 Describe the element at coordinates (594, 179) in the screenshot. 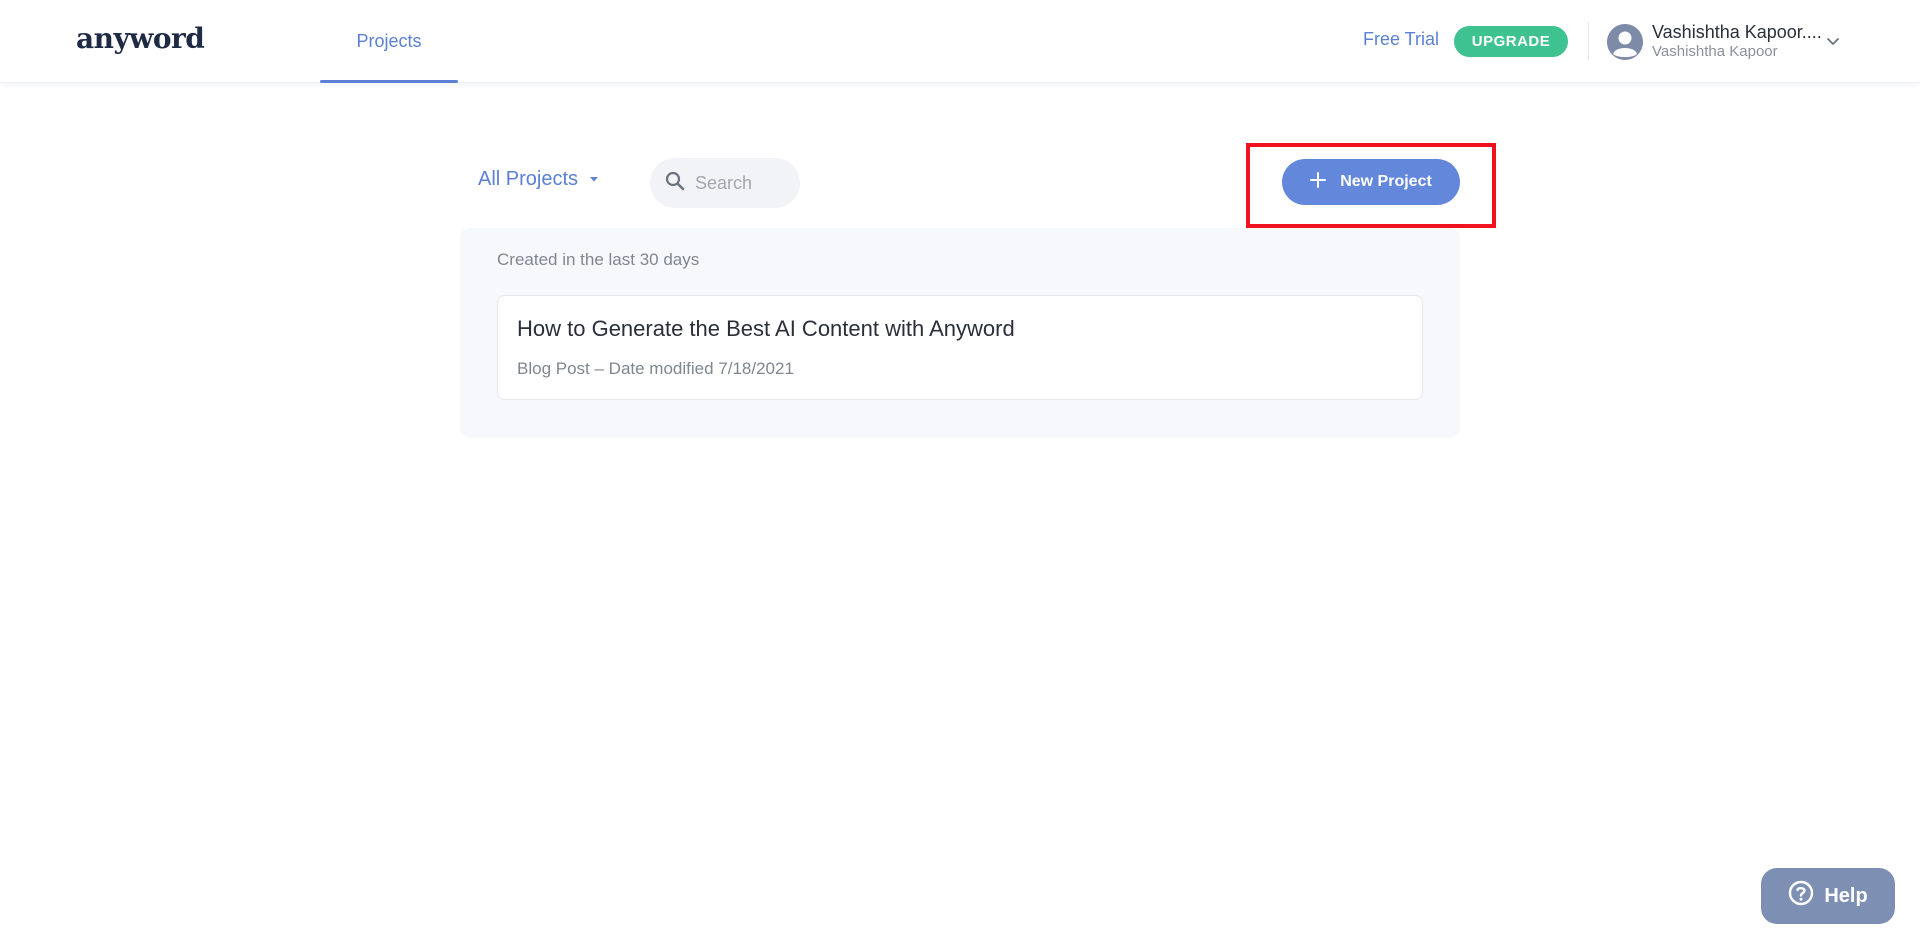

I see `caret-down-icon` at that location.